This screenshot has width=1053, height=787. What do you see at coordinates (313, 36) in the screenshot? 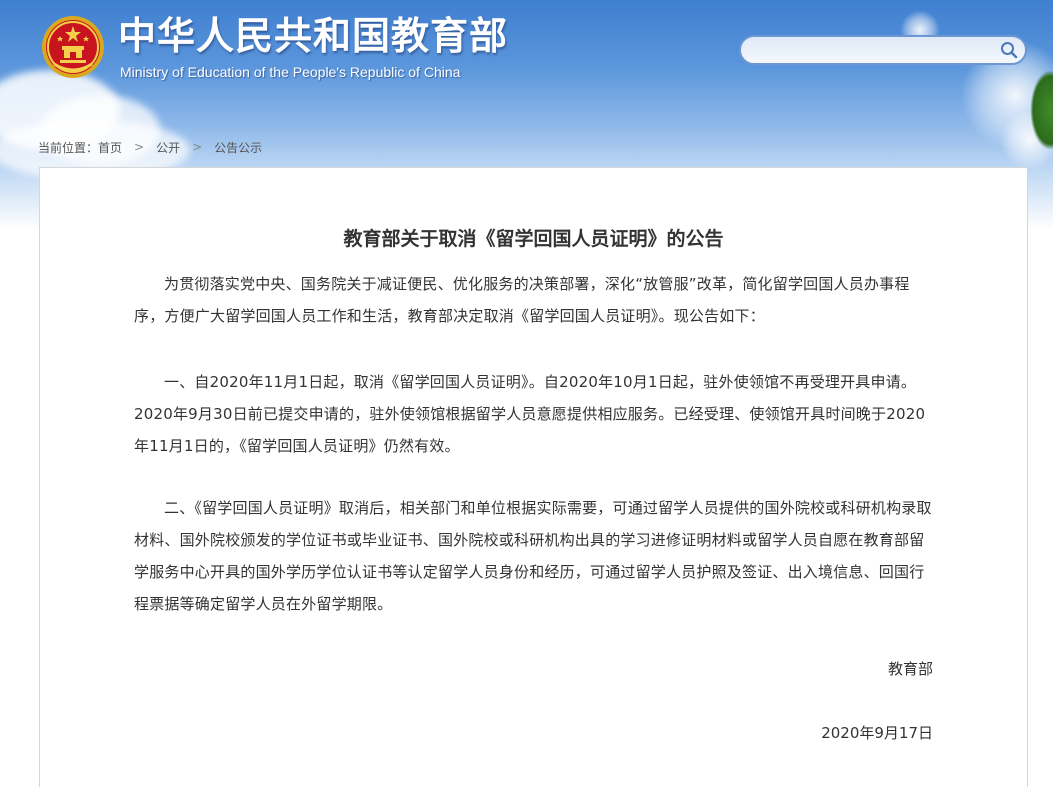
I see `site-title: 中华人民共和国教育部` at bounding box center [313, 36].